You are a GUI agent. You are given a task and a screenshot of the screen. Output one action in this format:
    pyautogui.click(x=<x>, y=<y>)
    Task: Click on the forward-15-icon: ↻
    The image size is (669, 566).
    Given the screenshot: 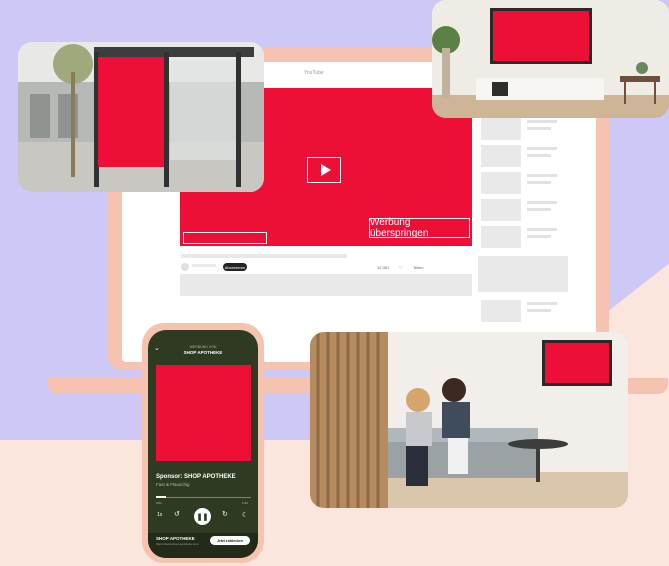 What is the action you would take?
    pyautogui.click(x=225, y=514)
    